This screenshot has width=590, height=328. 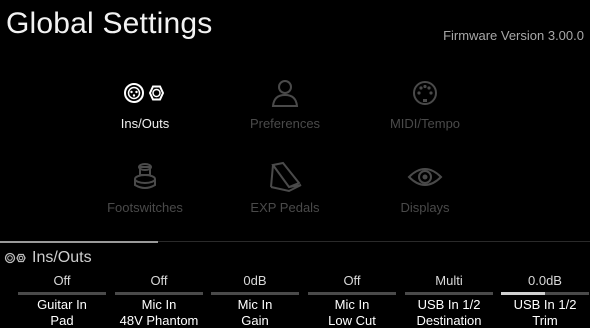 I want to click on eye-icon, so click(x=425, y=177).